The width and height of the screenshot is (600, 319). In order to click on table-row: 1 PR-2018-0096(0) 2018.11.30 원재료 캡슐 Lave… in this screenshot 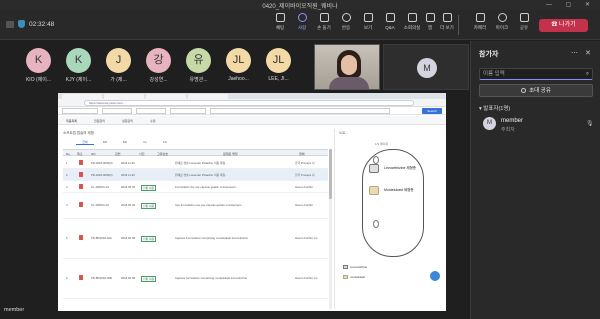, I will do `click(195, 163)`.